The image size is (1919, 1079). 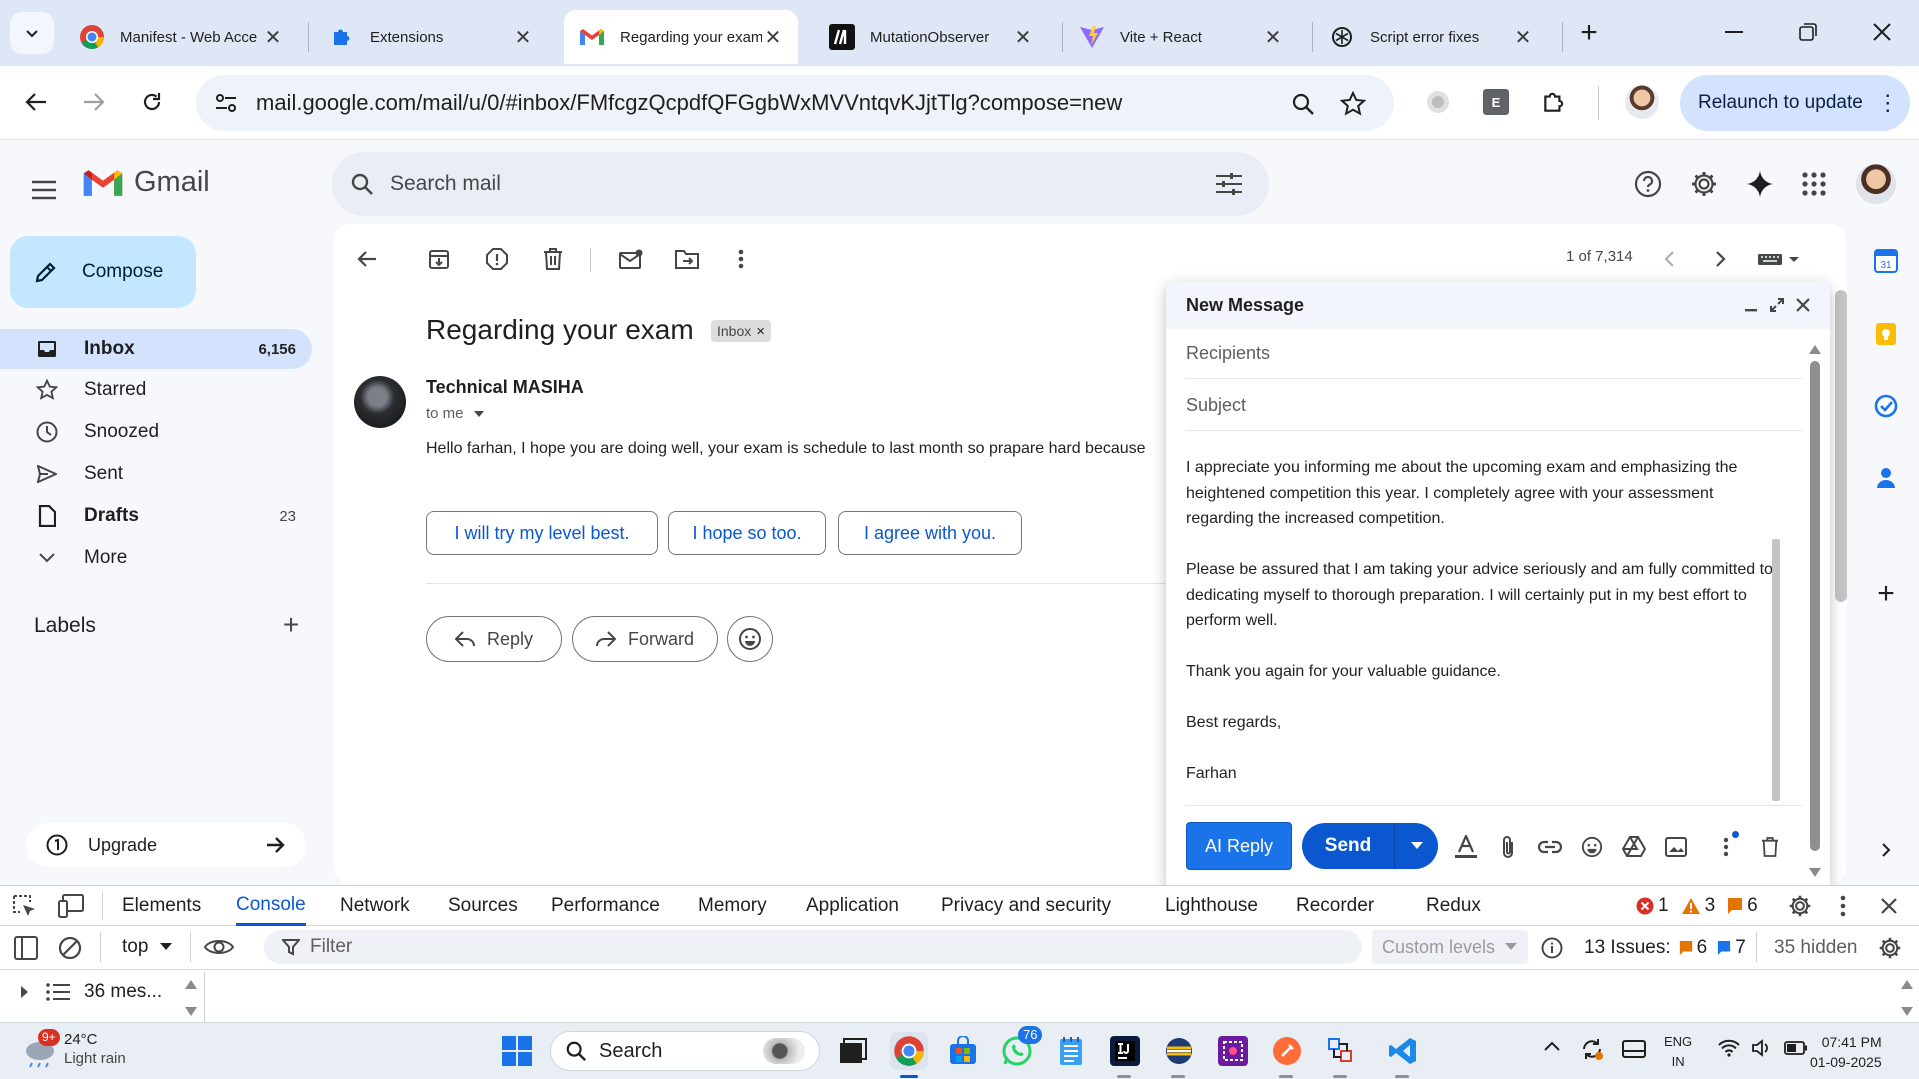 What do you see at coordinates (1907, 998) in the screenshot?
I see `console-scroll-arrows` at bounding box center [1907, 998].